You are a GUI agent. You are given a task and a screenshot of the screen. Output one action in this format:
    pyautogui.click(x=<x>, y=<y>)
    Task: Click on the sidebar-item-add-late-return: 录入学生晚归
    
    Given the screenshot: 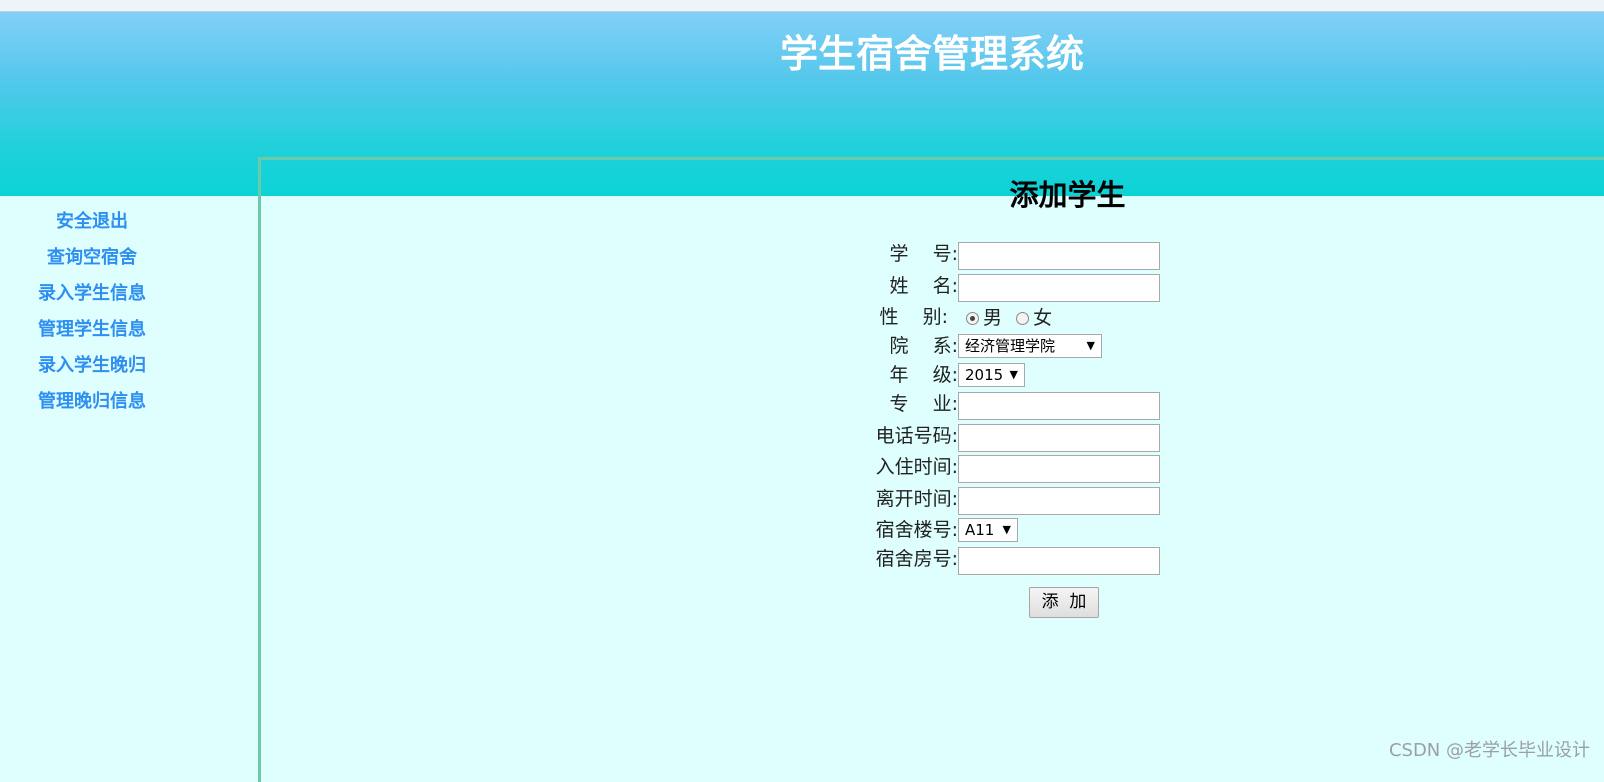 What is the action you would take?
    pyautogui.click(x=129, y=366)
    